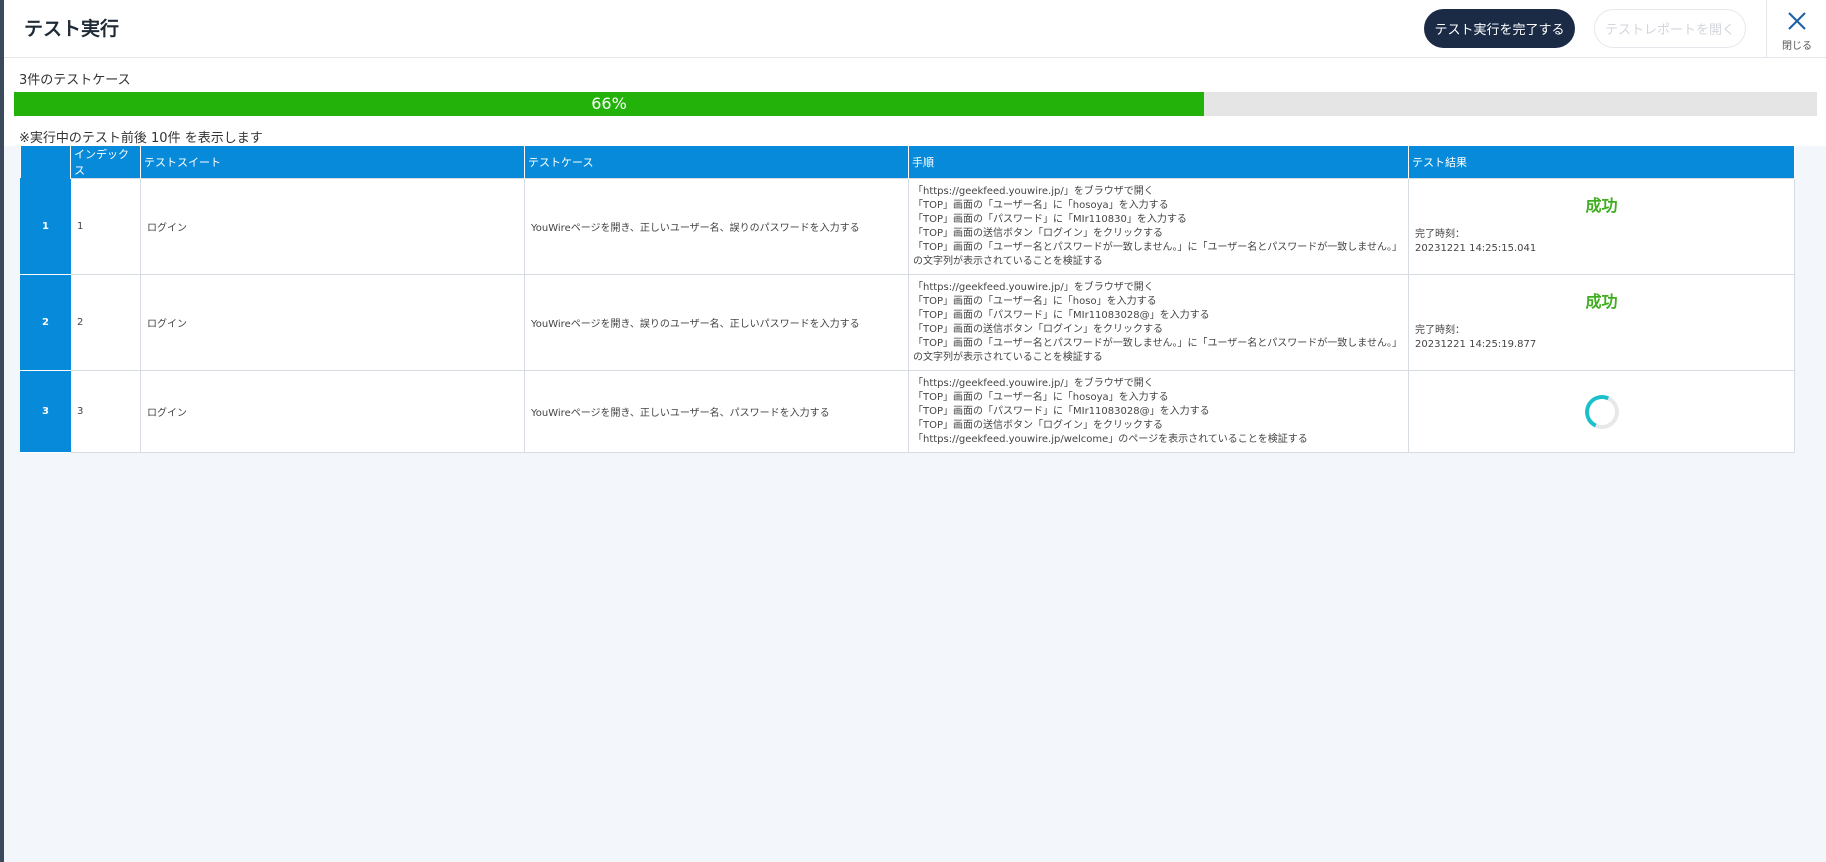 This screenshot has width=1826, height=862. What do you see at coordinates (1601, 226) in the screenshot?
I see `row-result: 成功 完了時刻： 20231221 14:25:15.041` at bounding box center [1601, 226].